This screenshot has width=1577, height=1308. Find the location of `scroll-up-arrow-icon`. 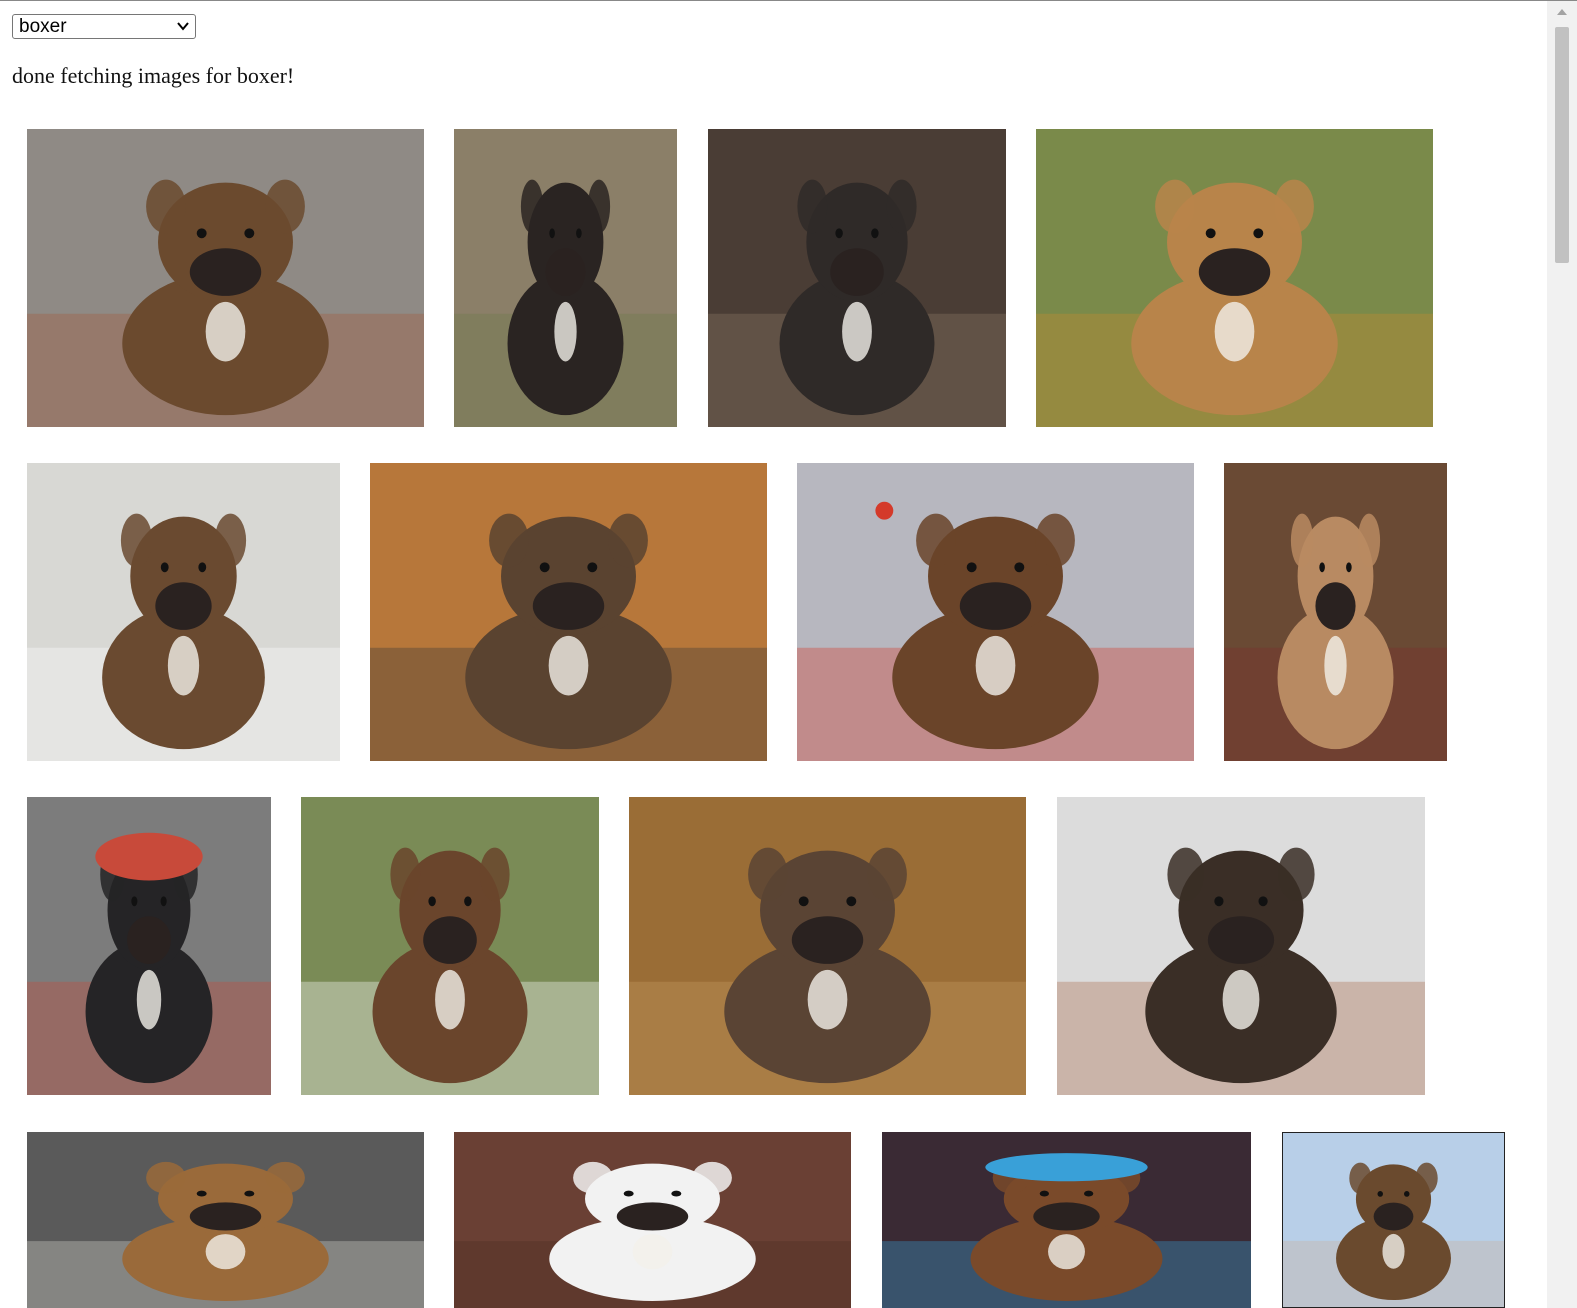

scroll-up-arrow-icon is located at coordinates (1562, 12).